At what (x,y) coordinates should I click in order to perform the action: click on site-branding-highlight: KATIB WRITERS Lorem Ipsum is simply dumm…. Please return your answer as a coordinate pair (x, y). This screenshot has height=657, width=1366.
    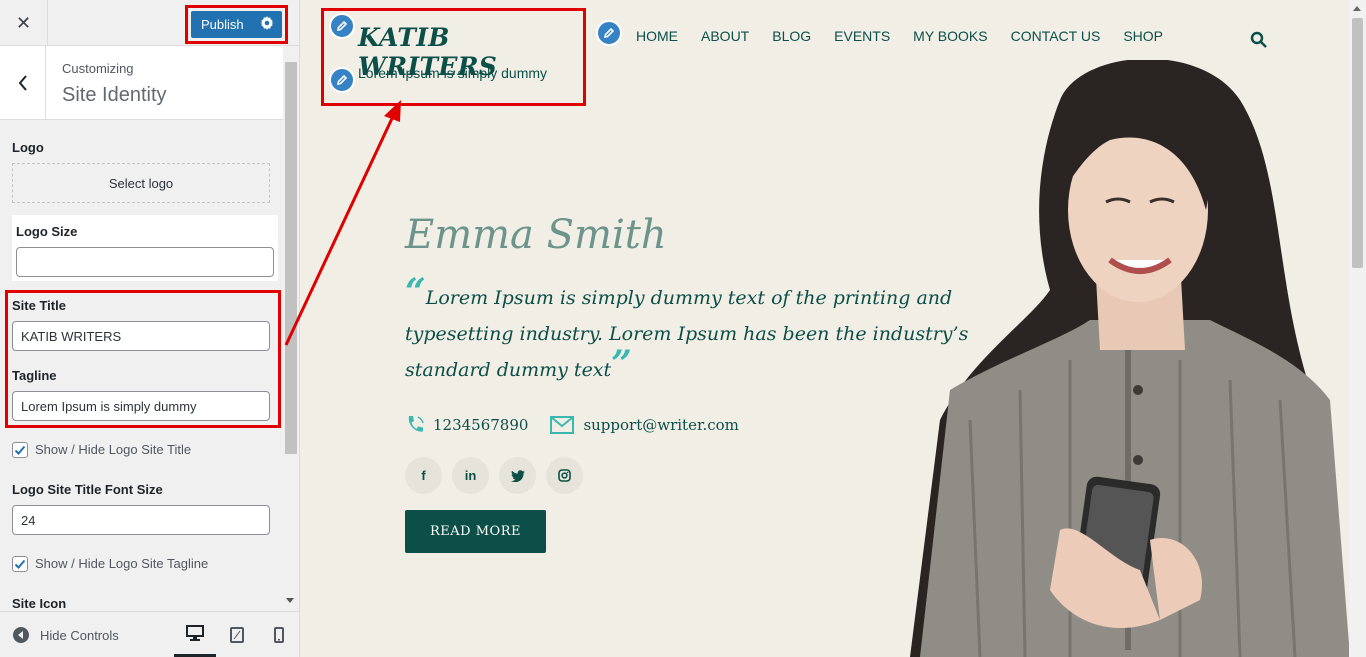
    Looking at the image, I should click on (453, 57).